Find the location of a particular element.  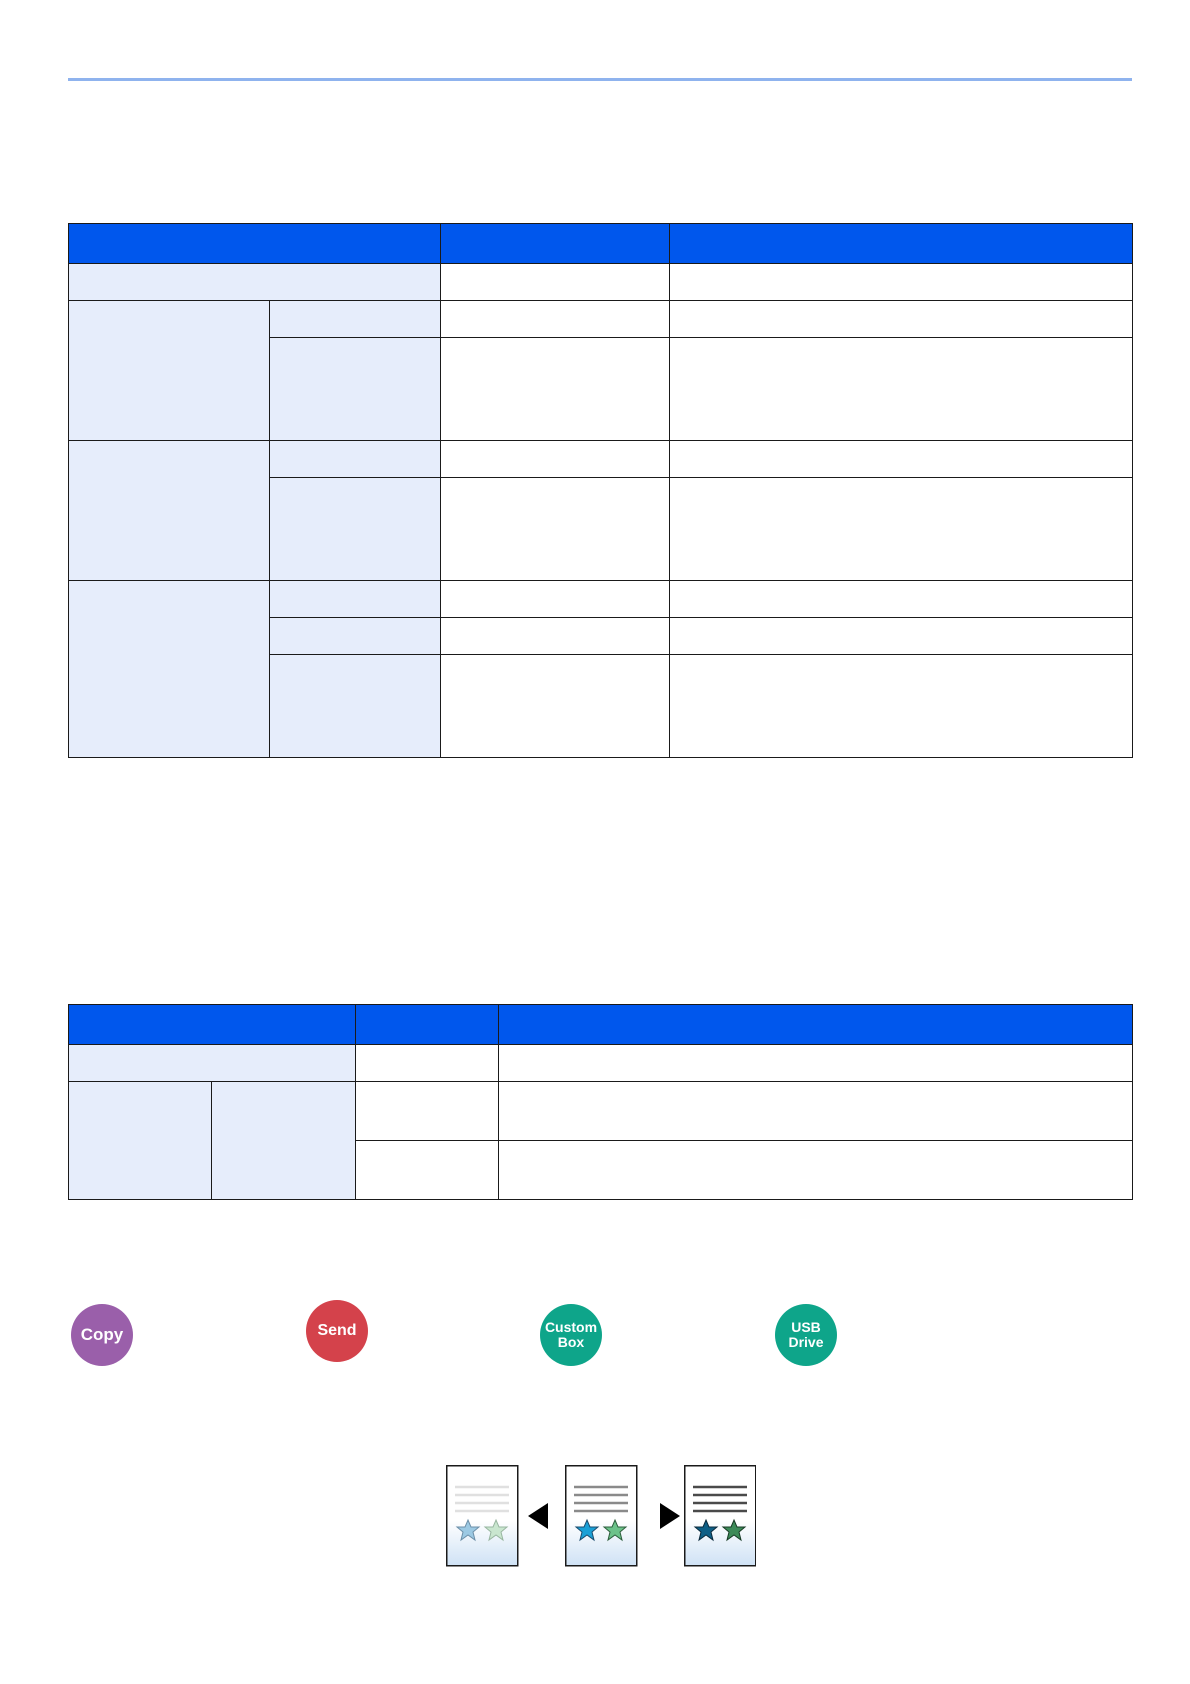

copy-badge-label: Copy is located at coordinates (102, 1335).